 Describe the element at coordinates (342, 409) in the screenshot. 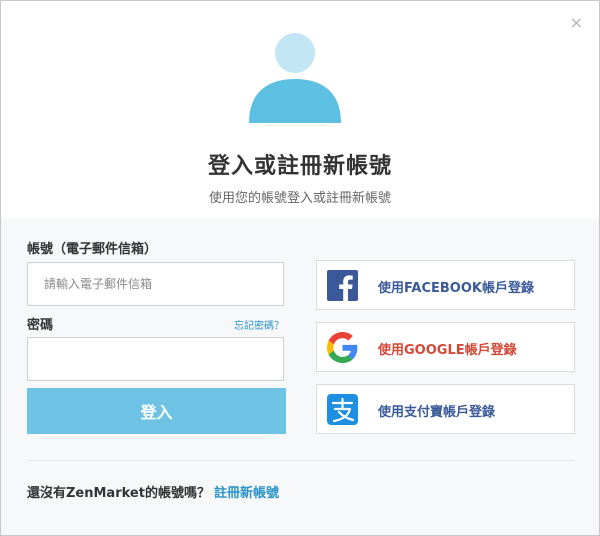

I see `alipay-icon` at that location.